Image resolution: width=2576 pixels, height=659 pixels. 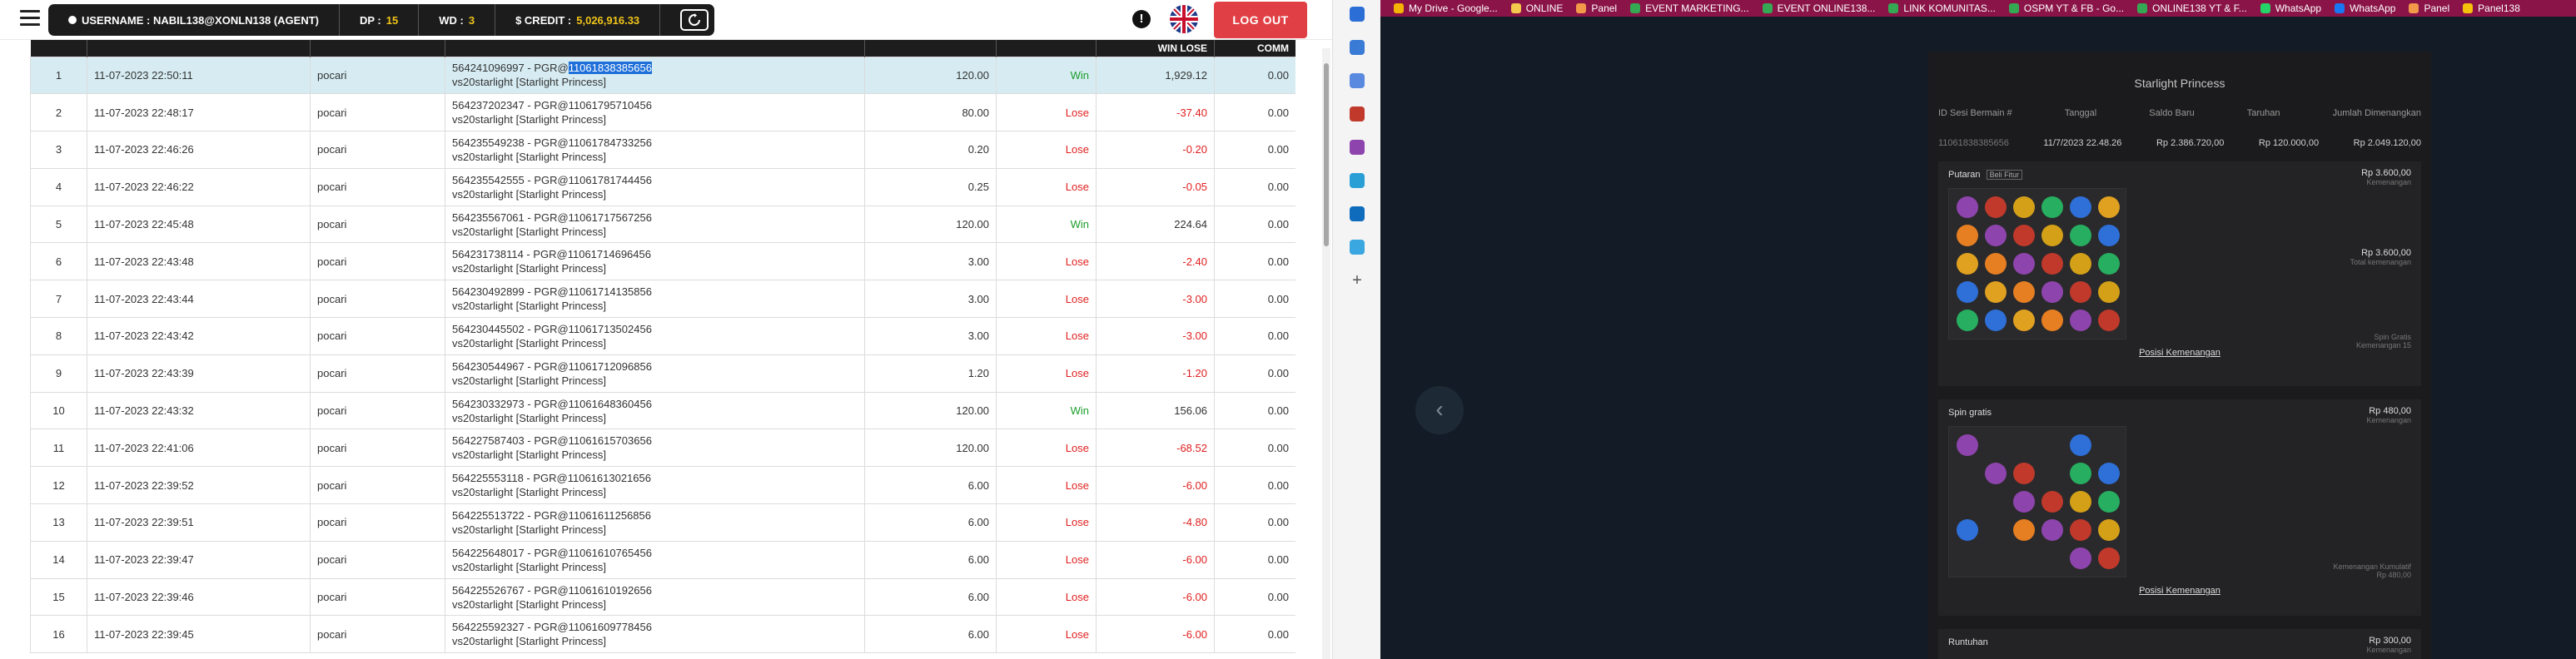 I want to click on menu-icon, so click(x=30, y=18).